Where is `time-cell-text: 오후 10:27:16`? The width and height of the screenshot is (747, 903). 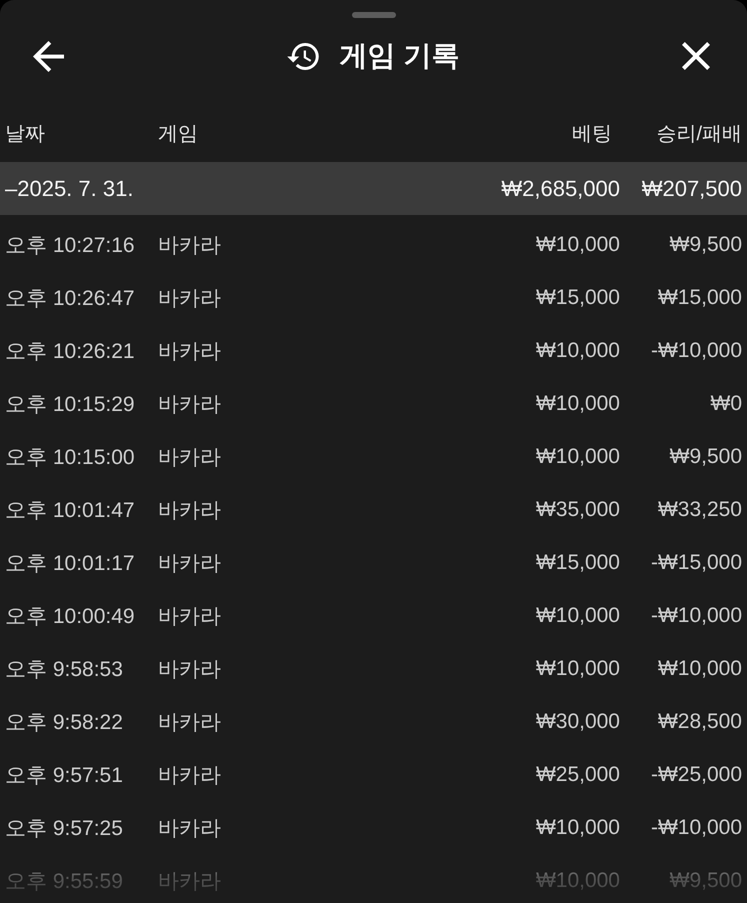 time-cell-text: 오후 10:27:16 is located at coordinates (70, 245).